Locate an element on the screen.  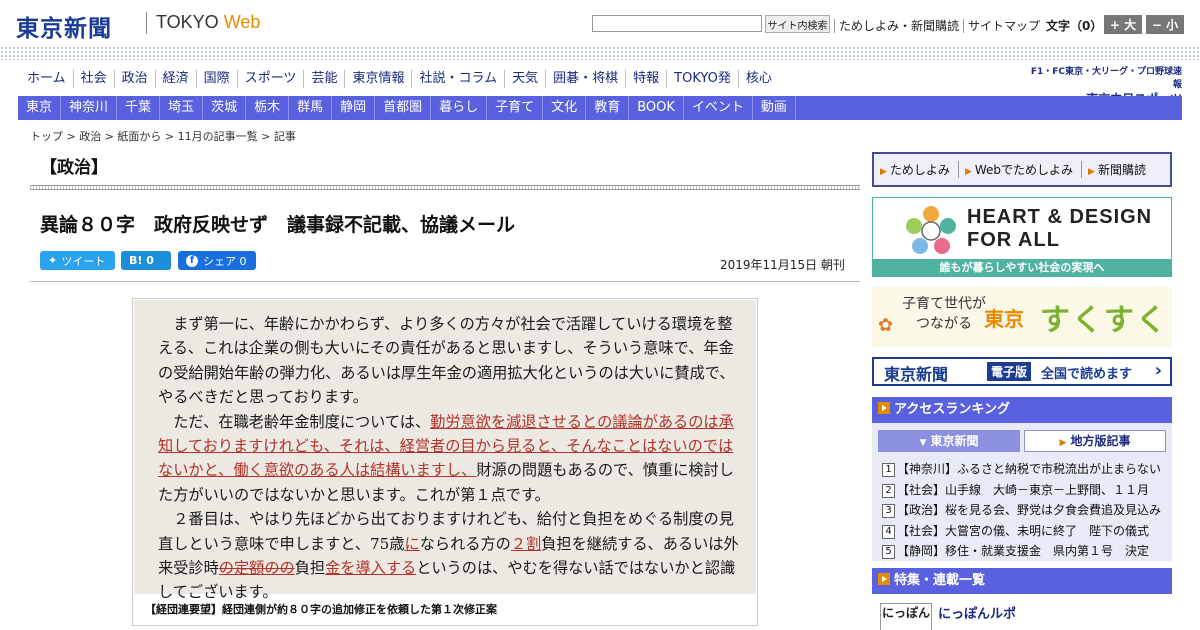
site-search-input is located at coordinates (677, 23).